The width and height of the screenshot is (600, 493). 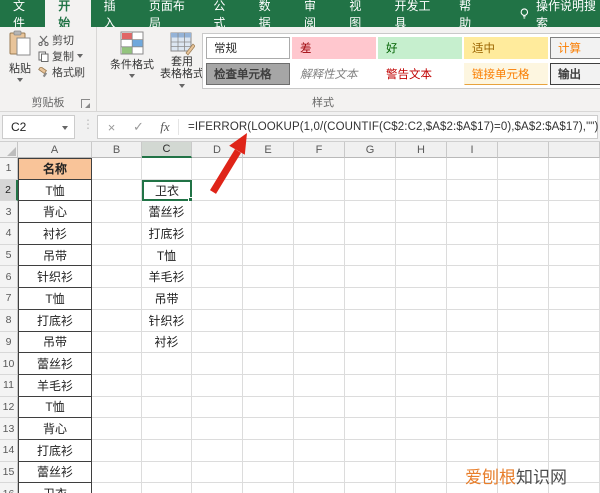 I want to click on cell-I7, so click(x=472, y=299).